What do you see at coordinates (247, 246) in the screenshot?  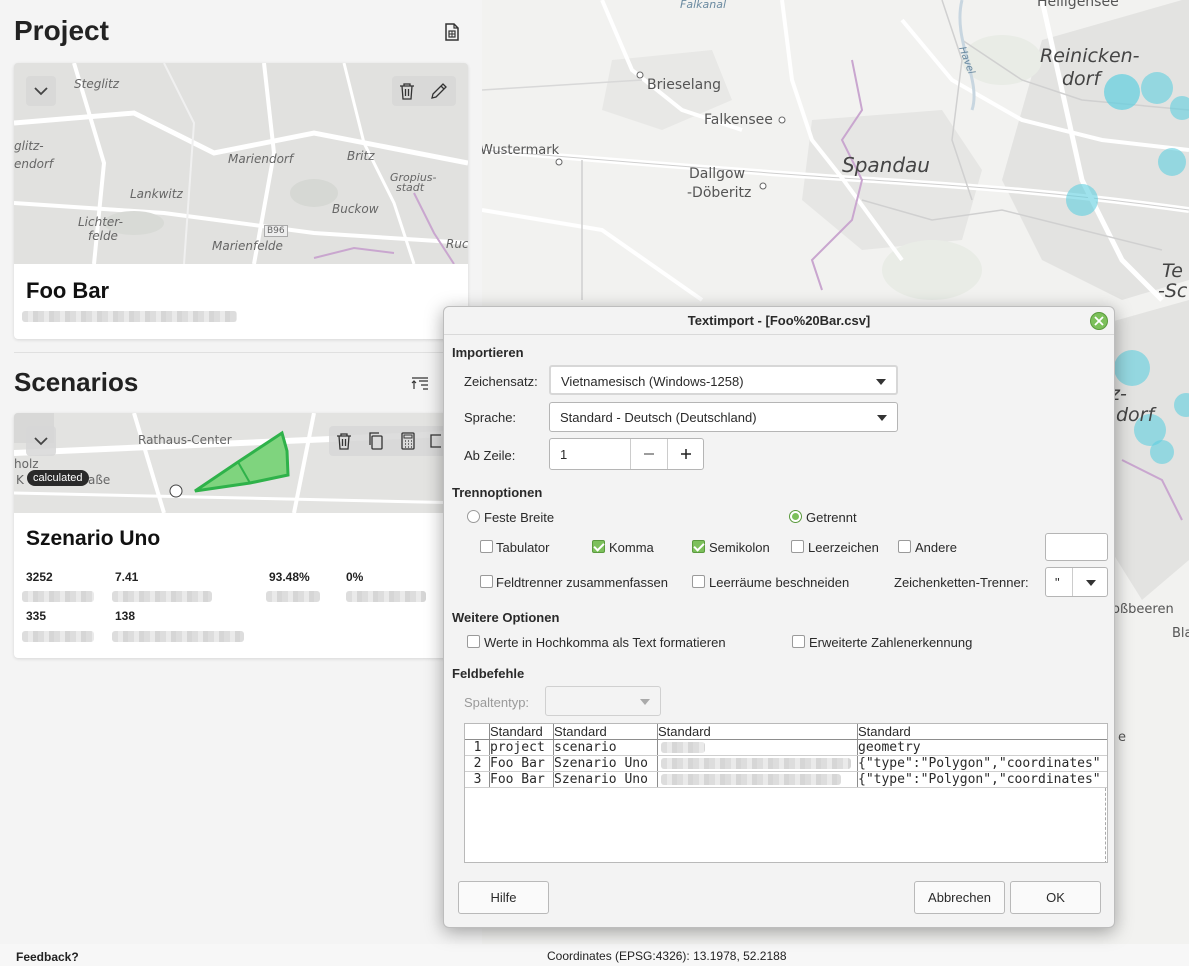 I see `map-label: Marienfelde` at bounding box center [247, 246].